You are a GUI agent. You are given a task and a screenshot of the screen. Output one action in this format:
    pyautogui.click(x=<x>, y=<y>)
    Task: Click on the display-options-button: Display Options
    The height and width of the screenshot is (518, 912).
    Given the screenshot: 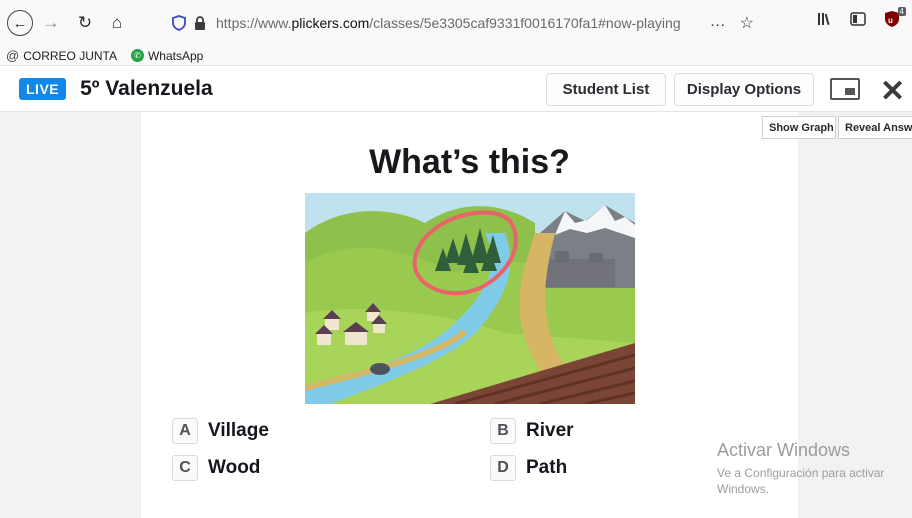 What is the action you would take?
    pyautogui.click(x=744, y=89)
    